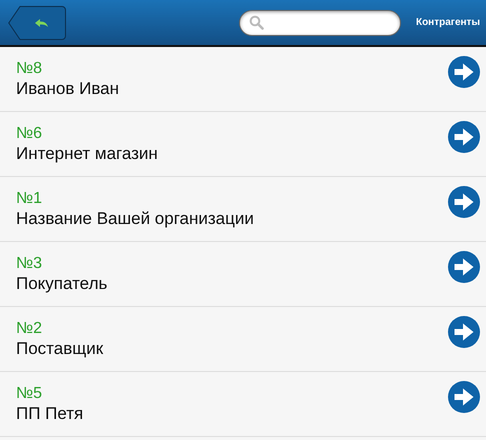 This screenshot has height=440, width=486. Describe the element at coordinates (41, 23) in the screenshot. I see `undo-icon` at that location.